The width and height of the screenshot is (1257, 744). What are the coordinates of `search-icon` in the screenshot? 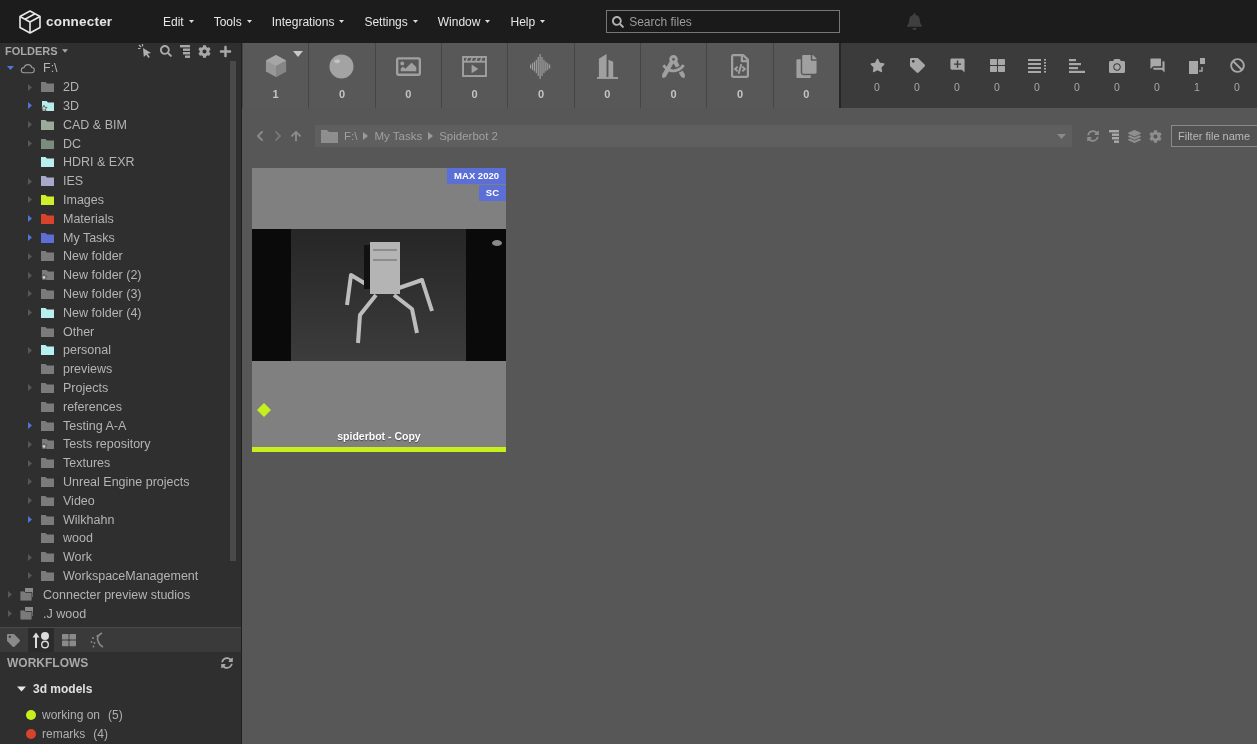 It's located at (166, 51).